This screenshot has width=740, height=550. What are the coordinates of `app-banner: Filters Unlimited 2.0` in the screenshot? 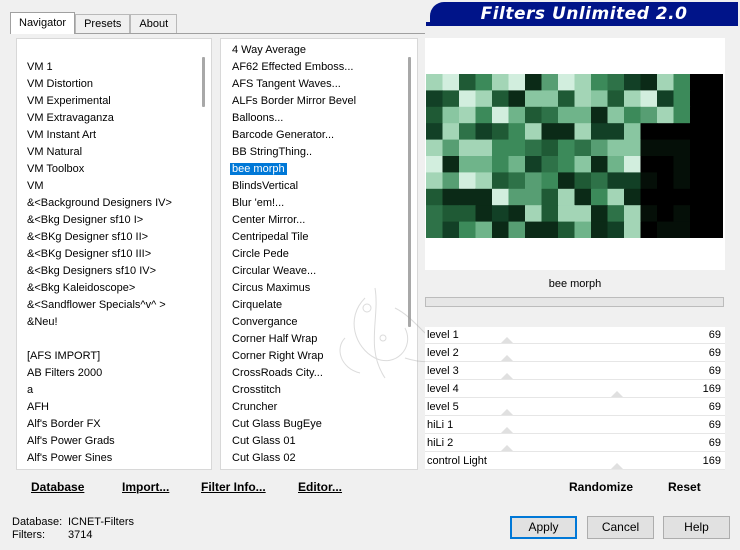 It's located at (582, 14).